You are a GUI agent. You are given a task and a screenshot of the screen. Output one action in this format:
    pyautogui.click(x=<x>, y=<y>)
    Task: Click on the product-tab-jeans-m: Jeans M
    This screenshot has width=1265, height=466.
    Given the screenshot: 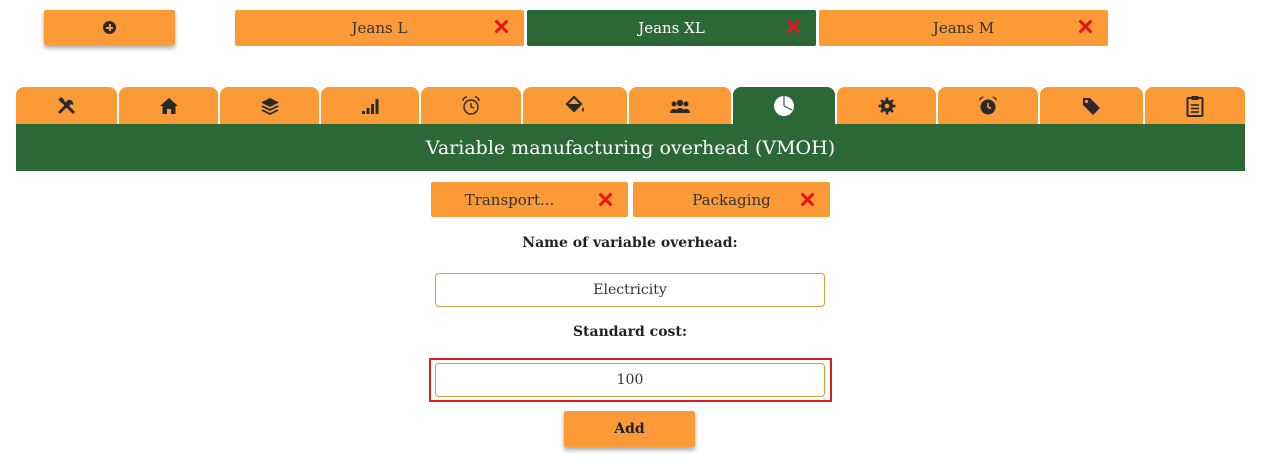 What is the action you would take?
    pyautogui.click(x=963, y=28)
    